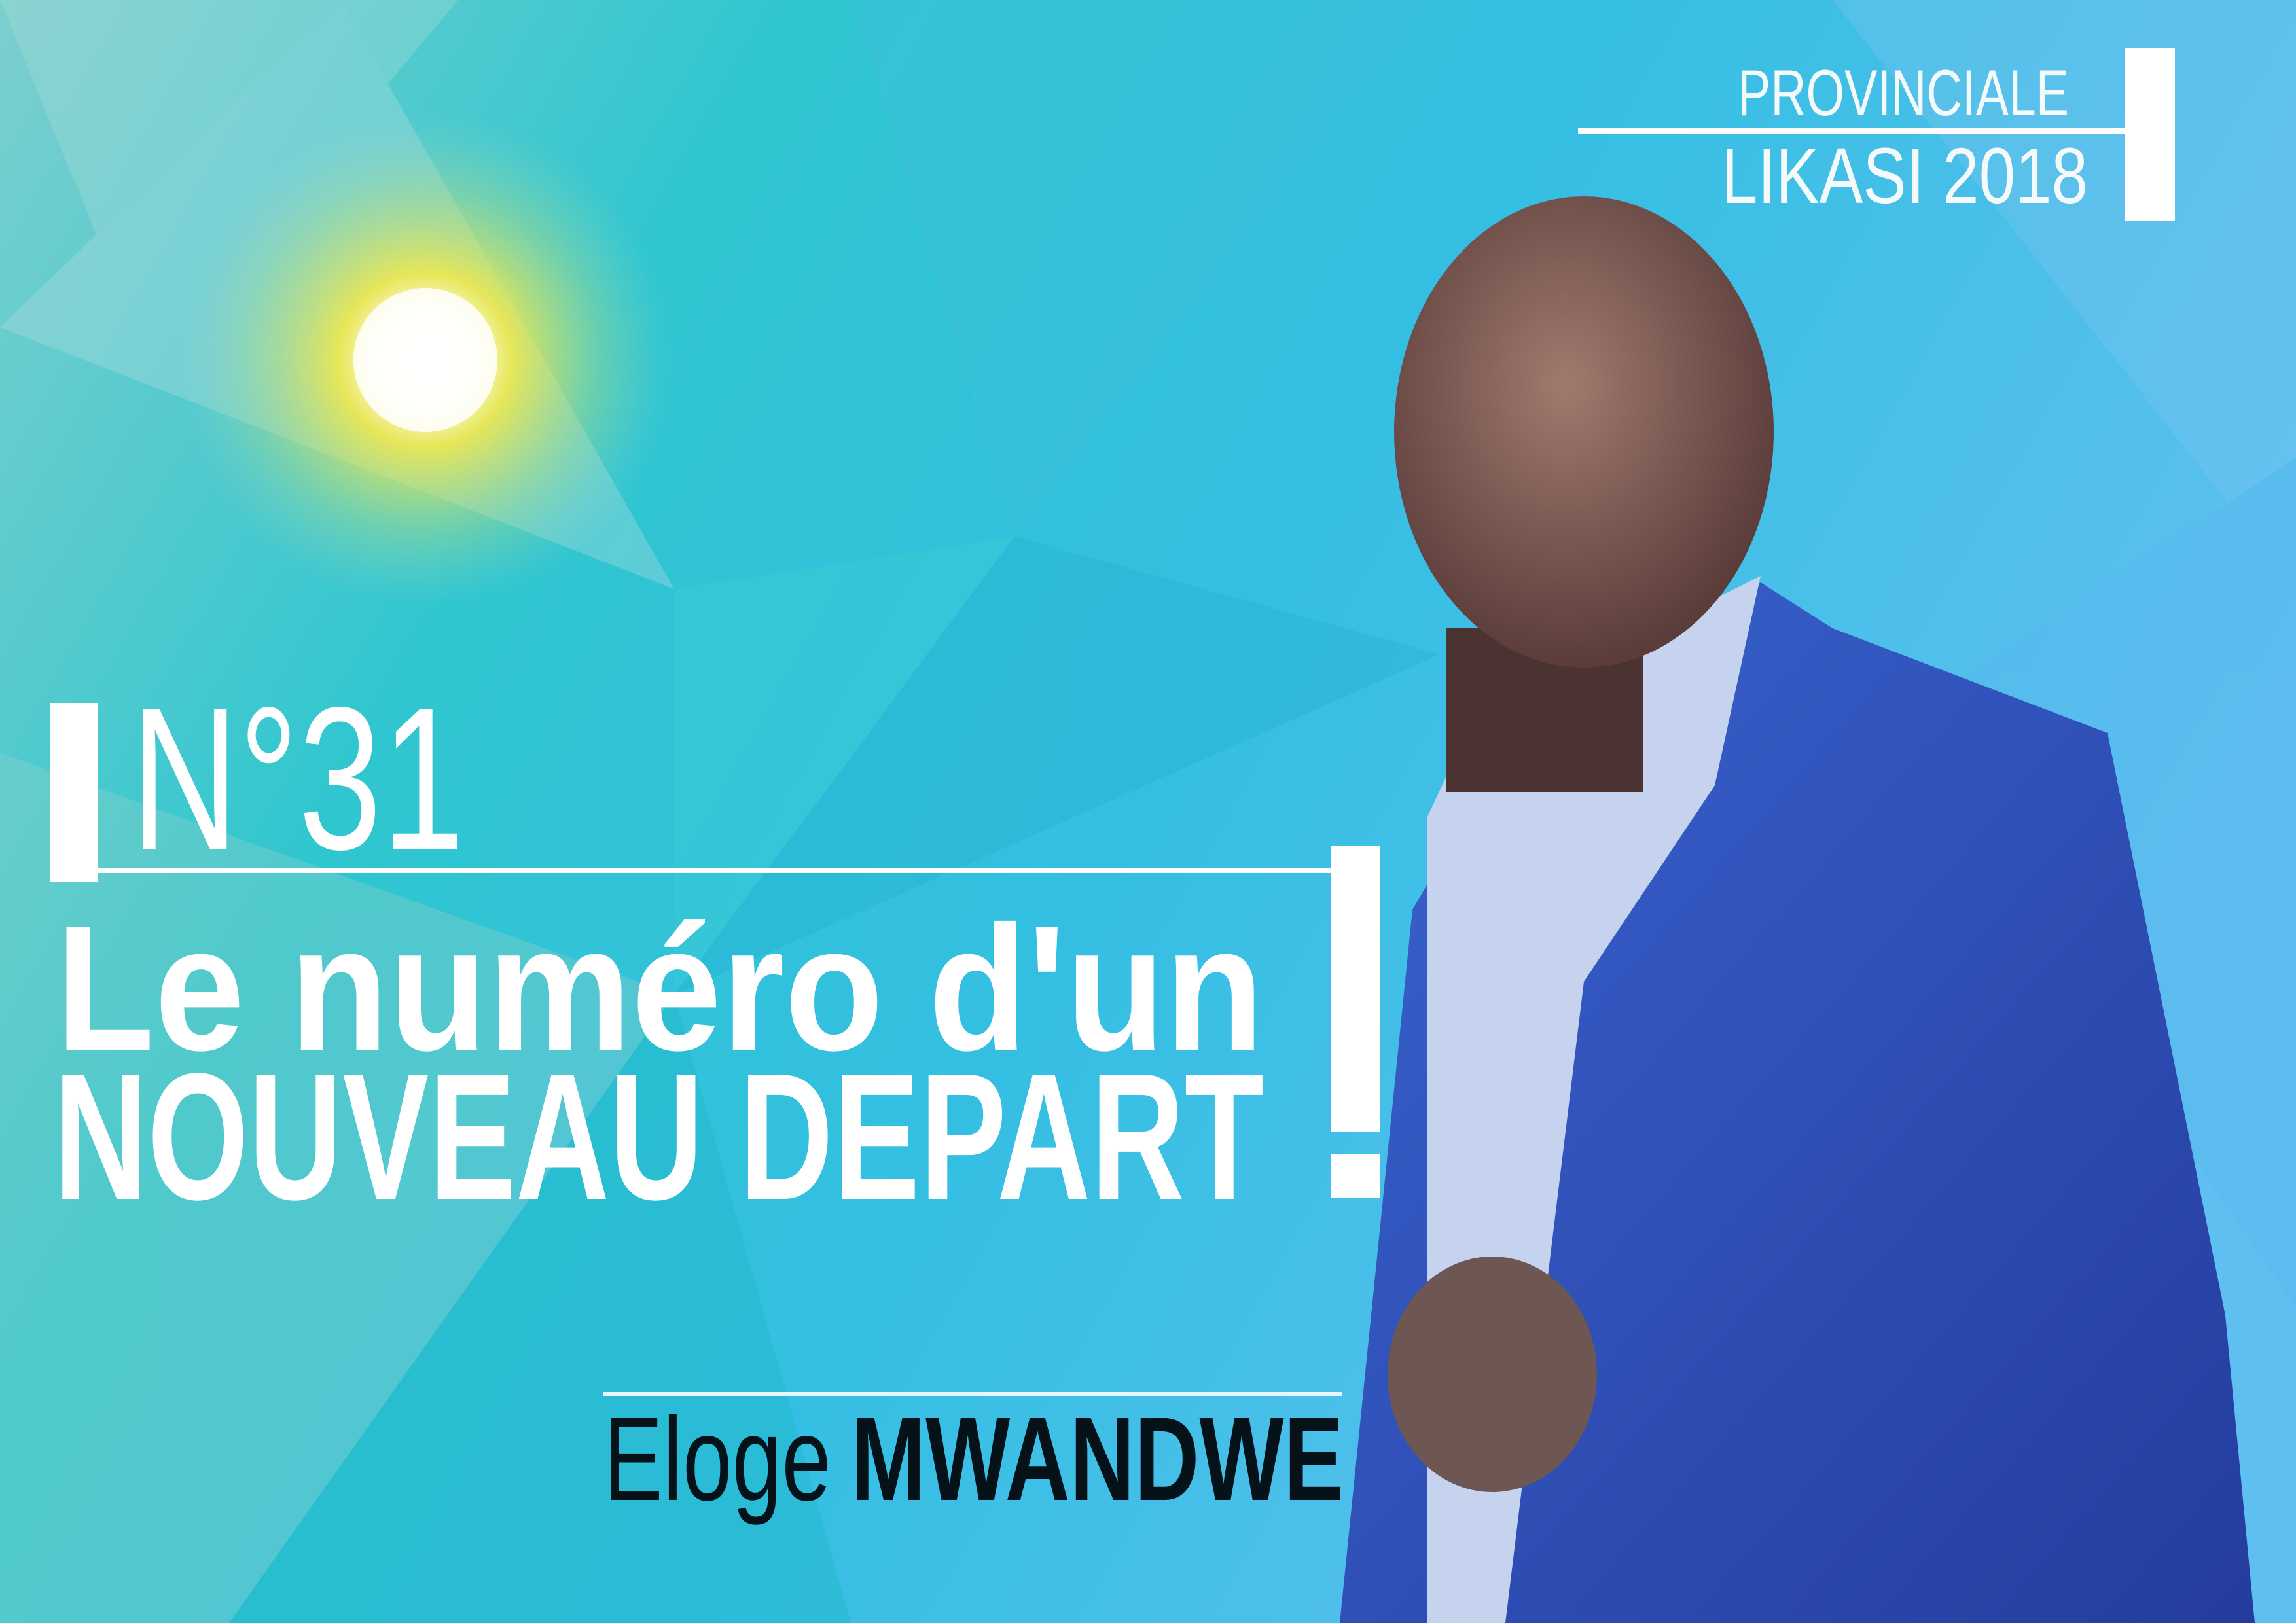 This screenshot has height=1623, width=2296. Describe the element at coordinates (715, 871) in the screenshot. I see `slogan-divider` at that location.